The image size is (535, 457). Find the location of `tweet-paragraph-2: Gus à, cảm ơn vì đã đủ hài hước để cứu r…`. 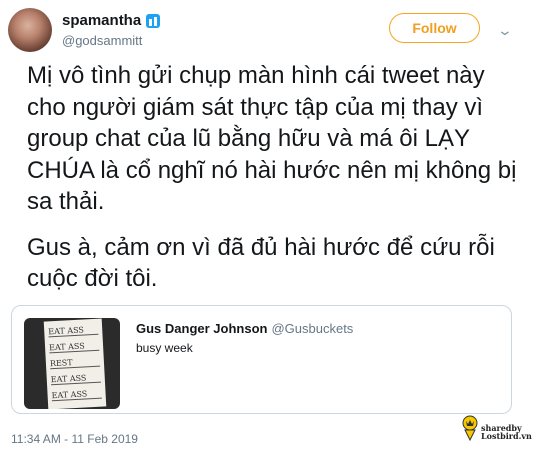

tweet-paragraph-2: Gus à, cảm ơn vì đã đủ hài hước để cứu r… is located at coordinates (261, 263).